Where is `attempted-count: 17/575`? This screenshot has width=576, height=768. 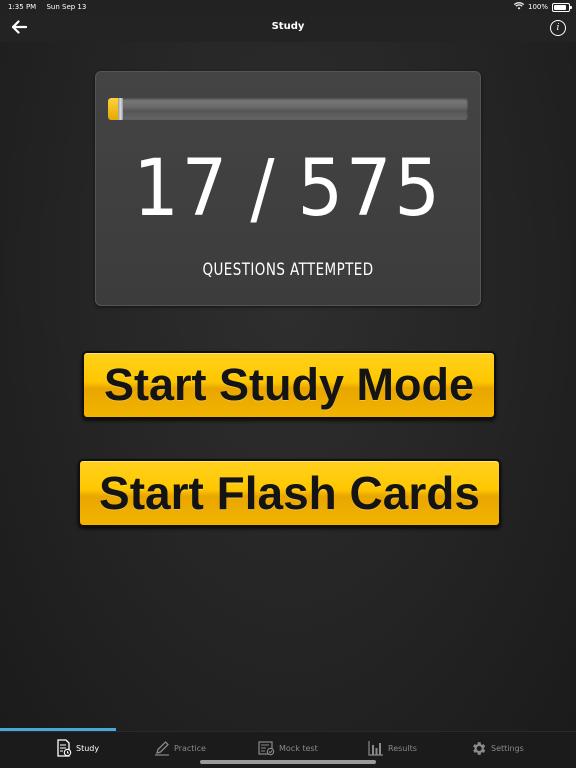 attempted-count: 17/575 is located at coordinates (287, 189).